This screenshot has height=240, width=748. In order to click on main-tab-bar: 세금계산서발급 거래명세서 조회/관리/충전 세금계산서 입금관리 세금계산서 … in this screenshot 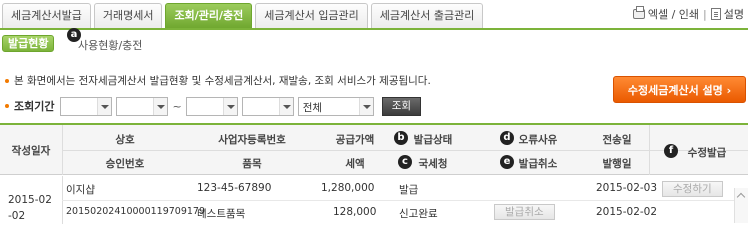, I will do `click(244, 16)`.